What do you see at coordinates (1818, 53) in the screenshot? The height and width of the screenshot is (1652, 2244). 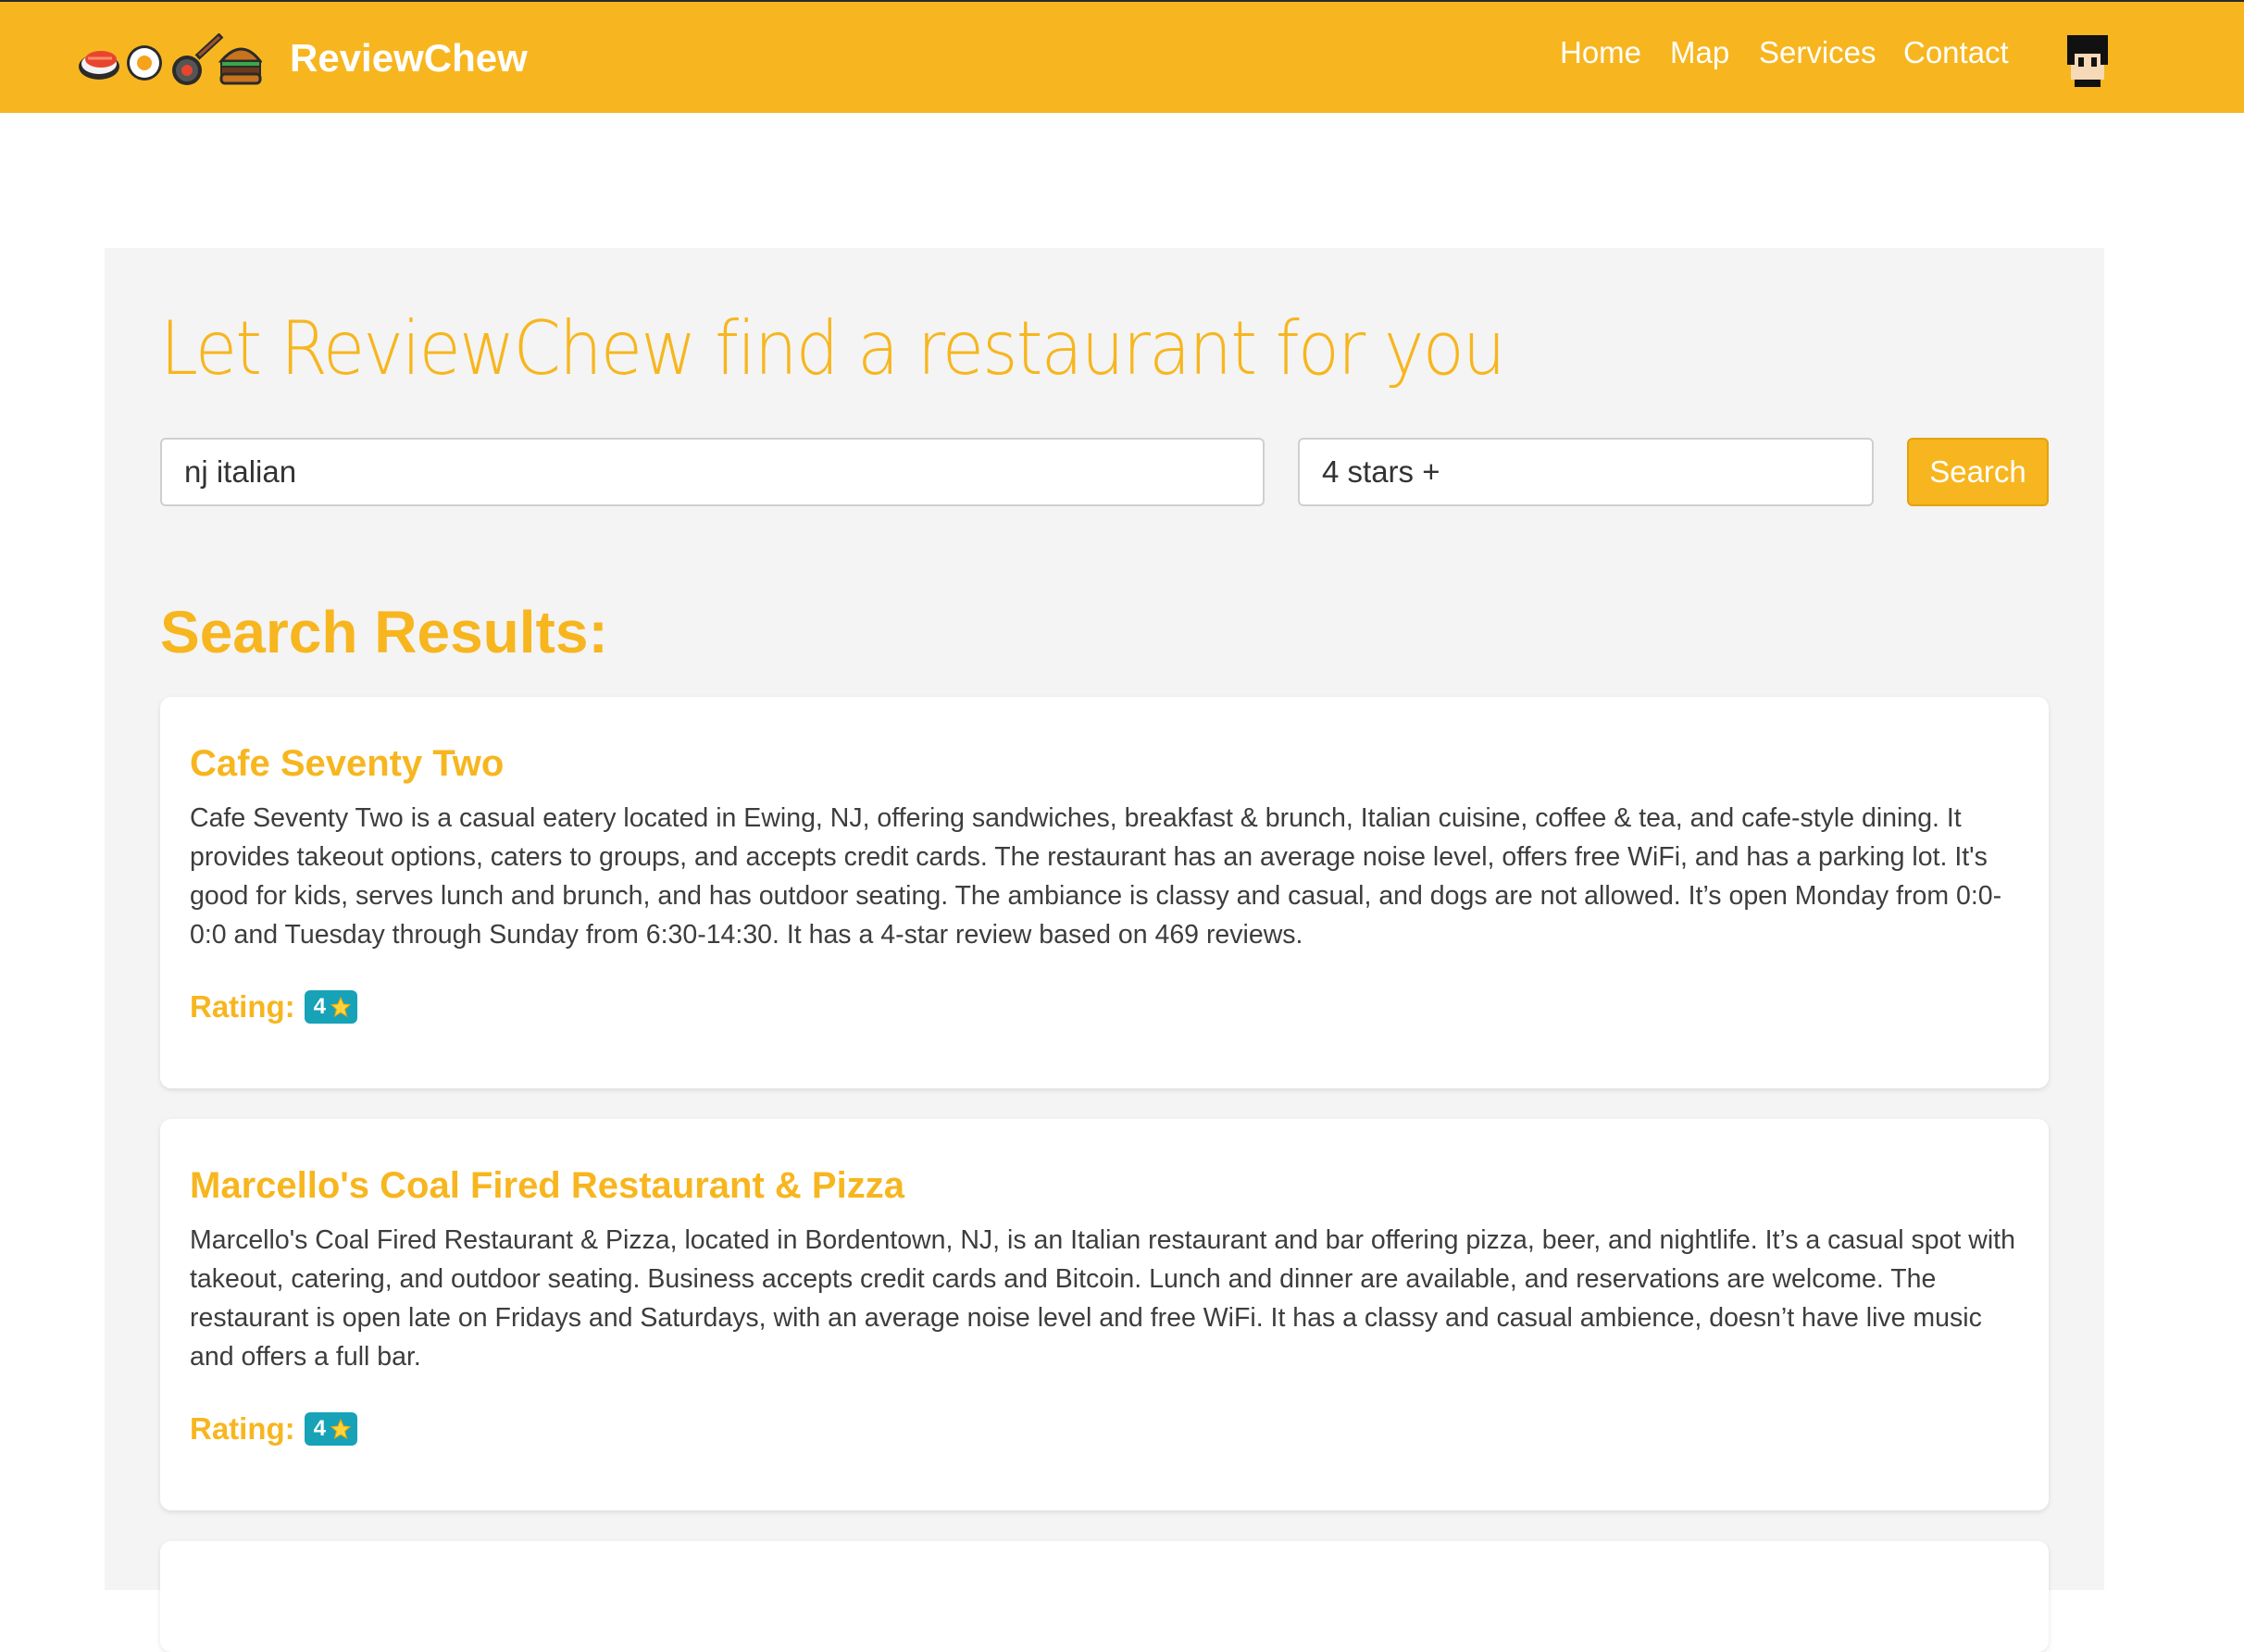 I see `nav-services-link: Services` at bounding box center [1818, 53].